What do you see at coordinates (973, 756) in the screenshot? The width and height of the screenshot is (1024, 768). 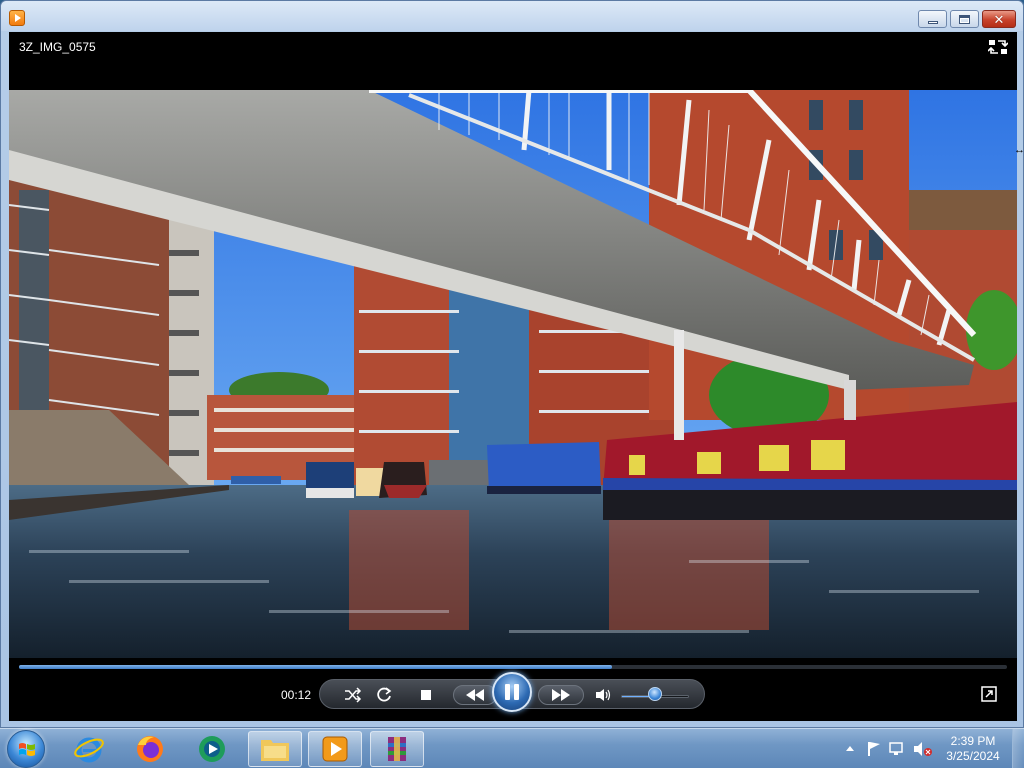 I see `clock-date: 3/25/2024` at bounding box center [973, 756].